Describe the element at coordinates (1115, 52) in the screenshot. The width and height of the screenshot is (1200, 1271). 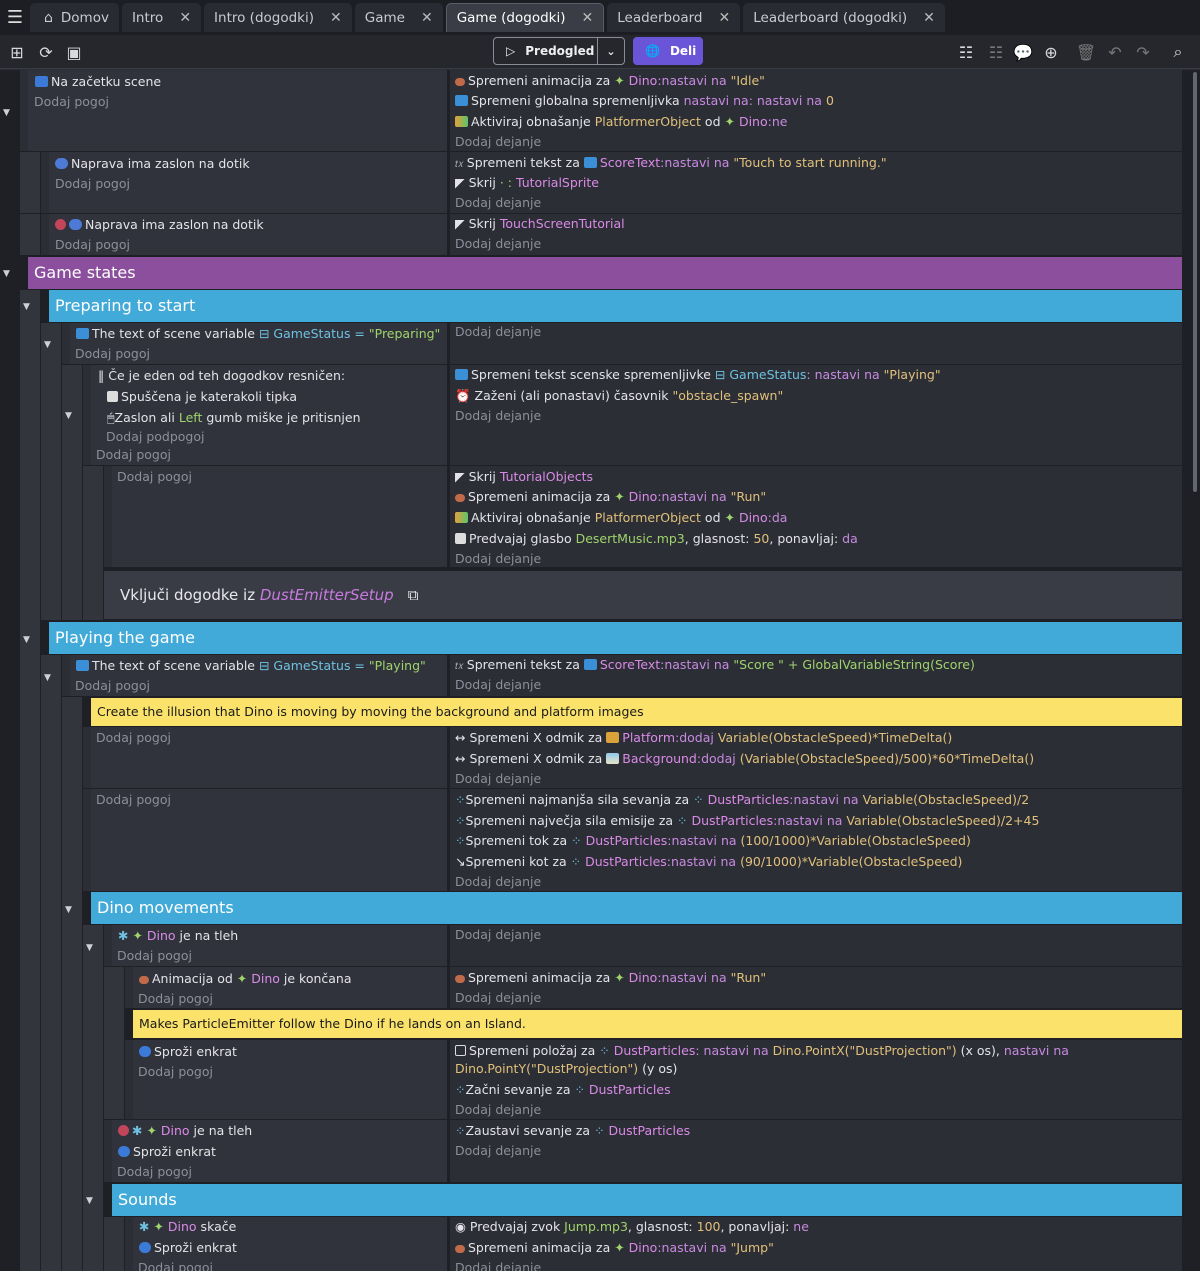
I see `undo-icon: ↶` at that location.